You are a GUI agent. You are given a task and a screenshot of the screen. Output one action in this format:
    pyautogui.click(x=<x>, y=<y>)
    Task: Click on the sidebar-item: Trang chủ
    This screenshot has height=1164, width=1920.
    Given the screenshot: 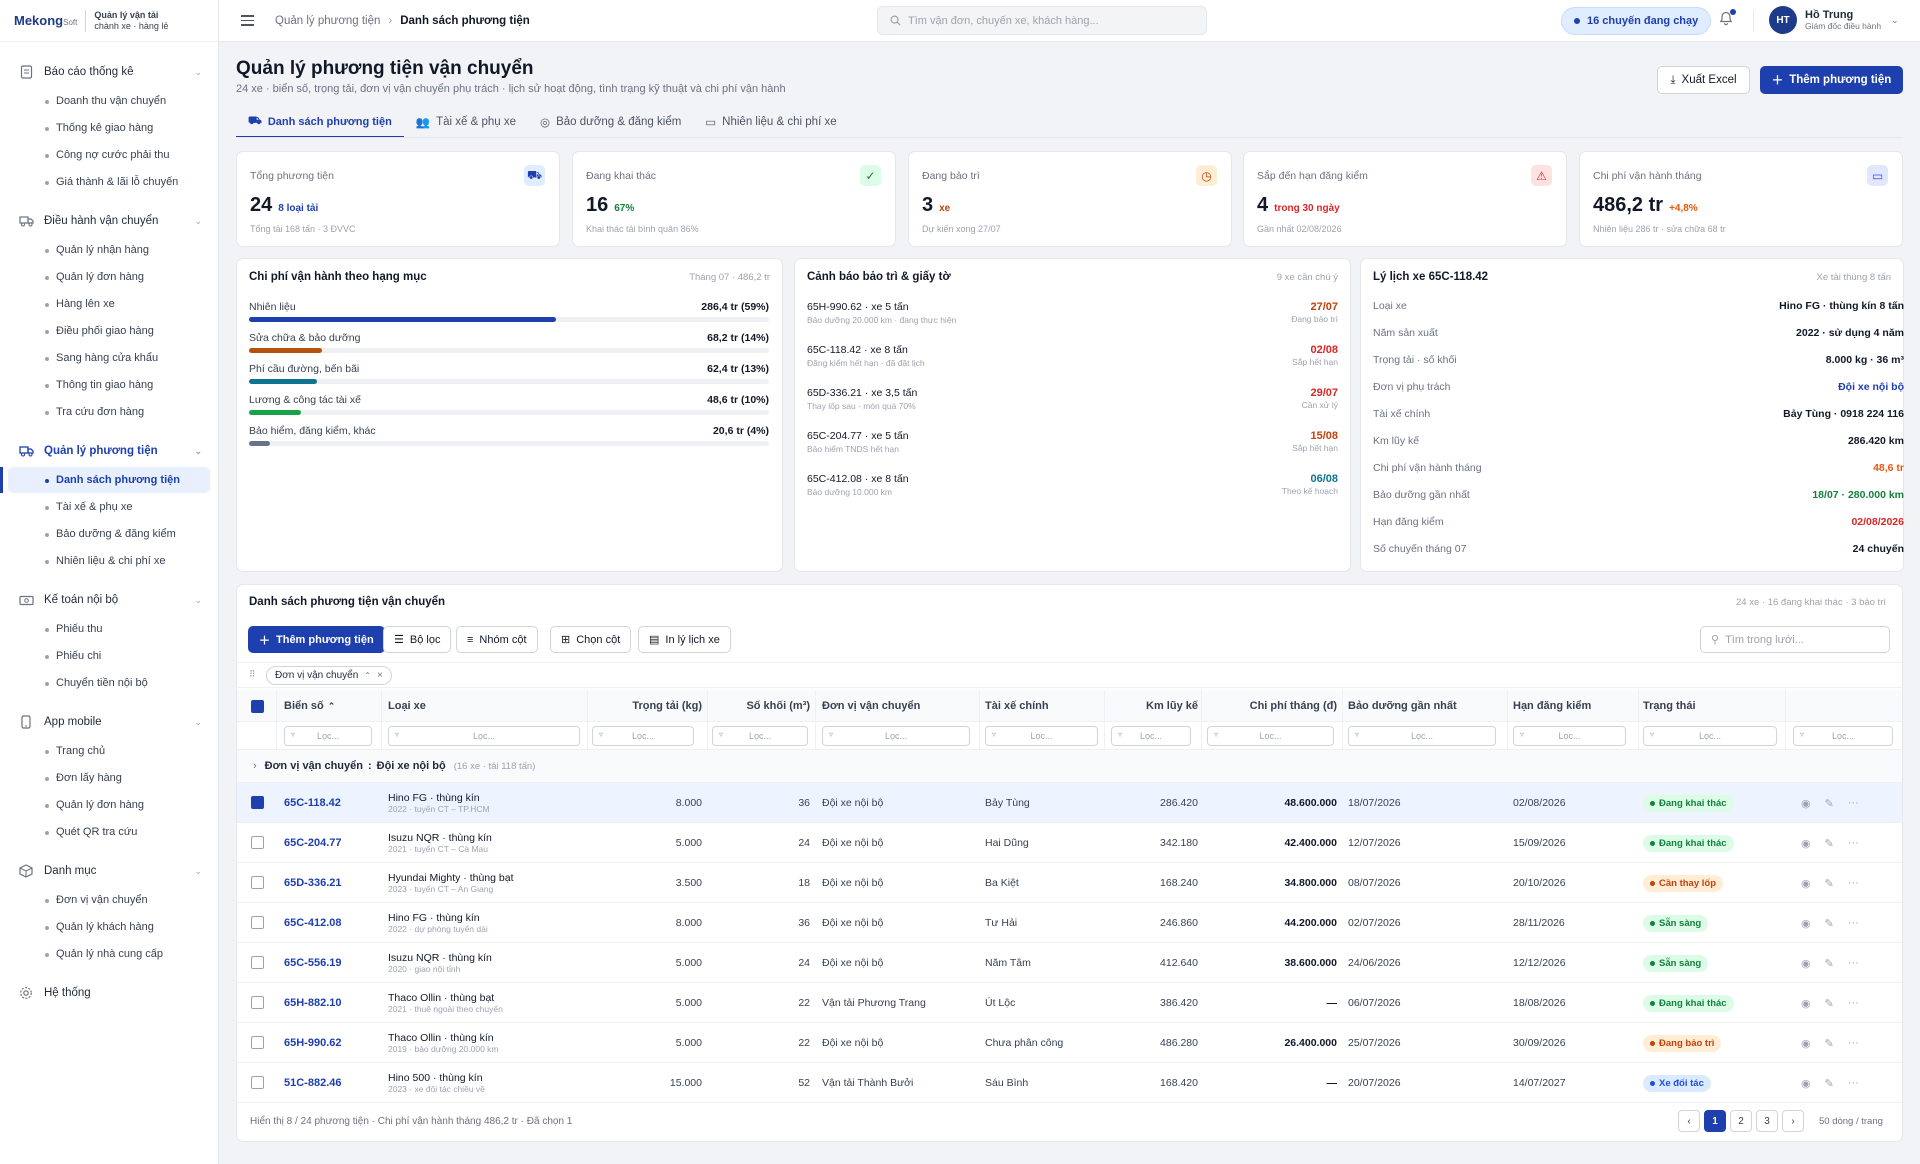 What is the action you would take?
    pyautogui.click(x=109, y=751)
    